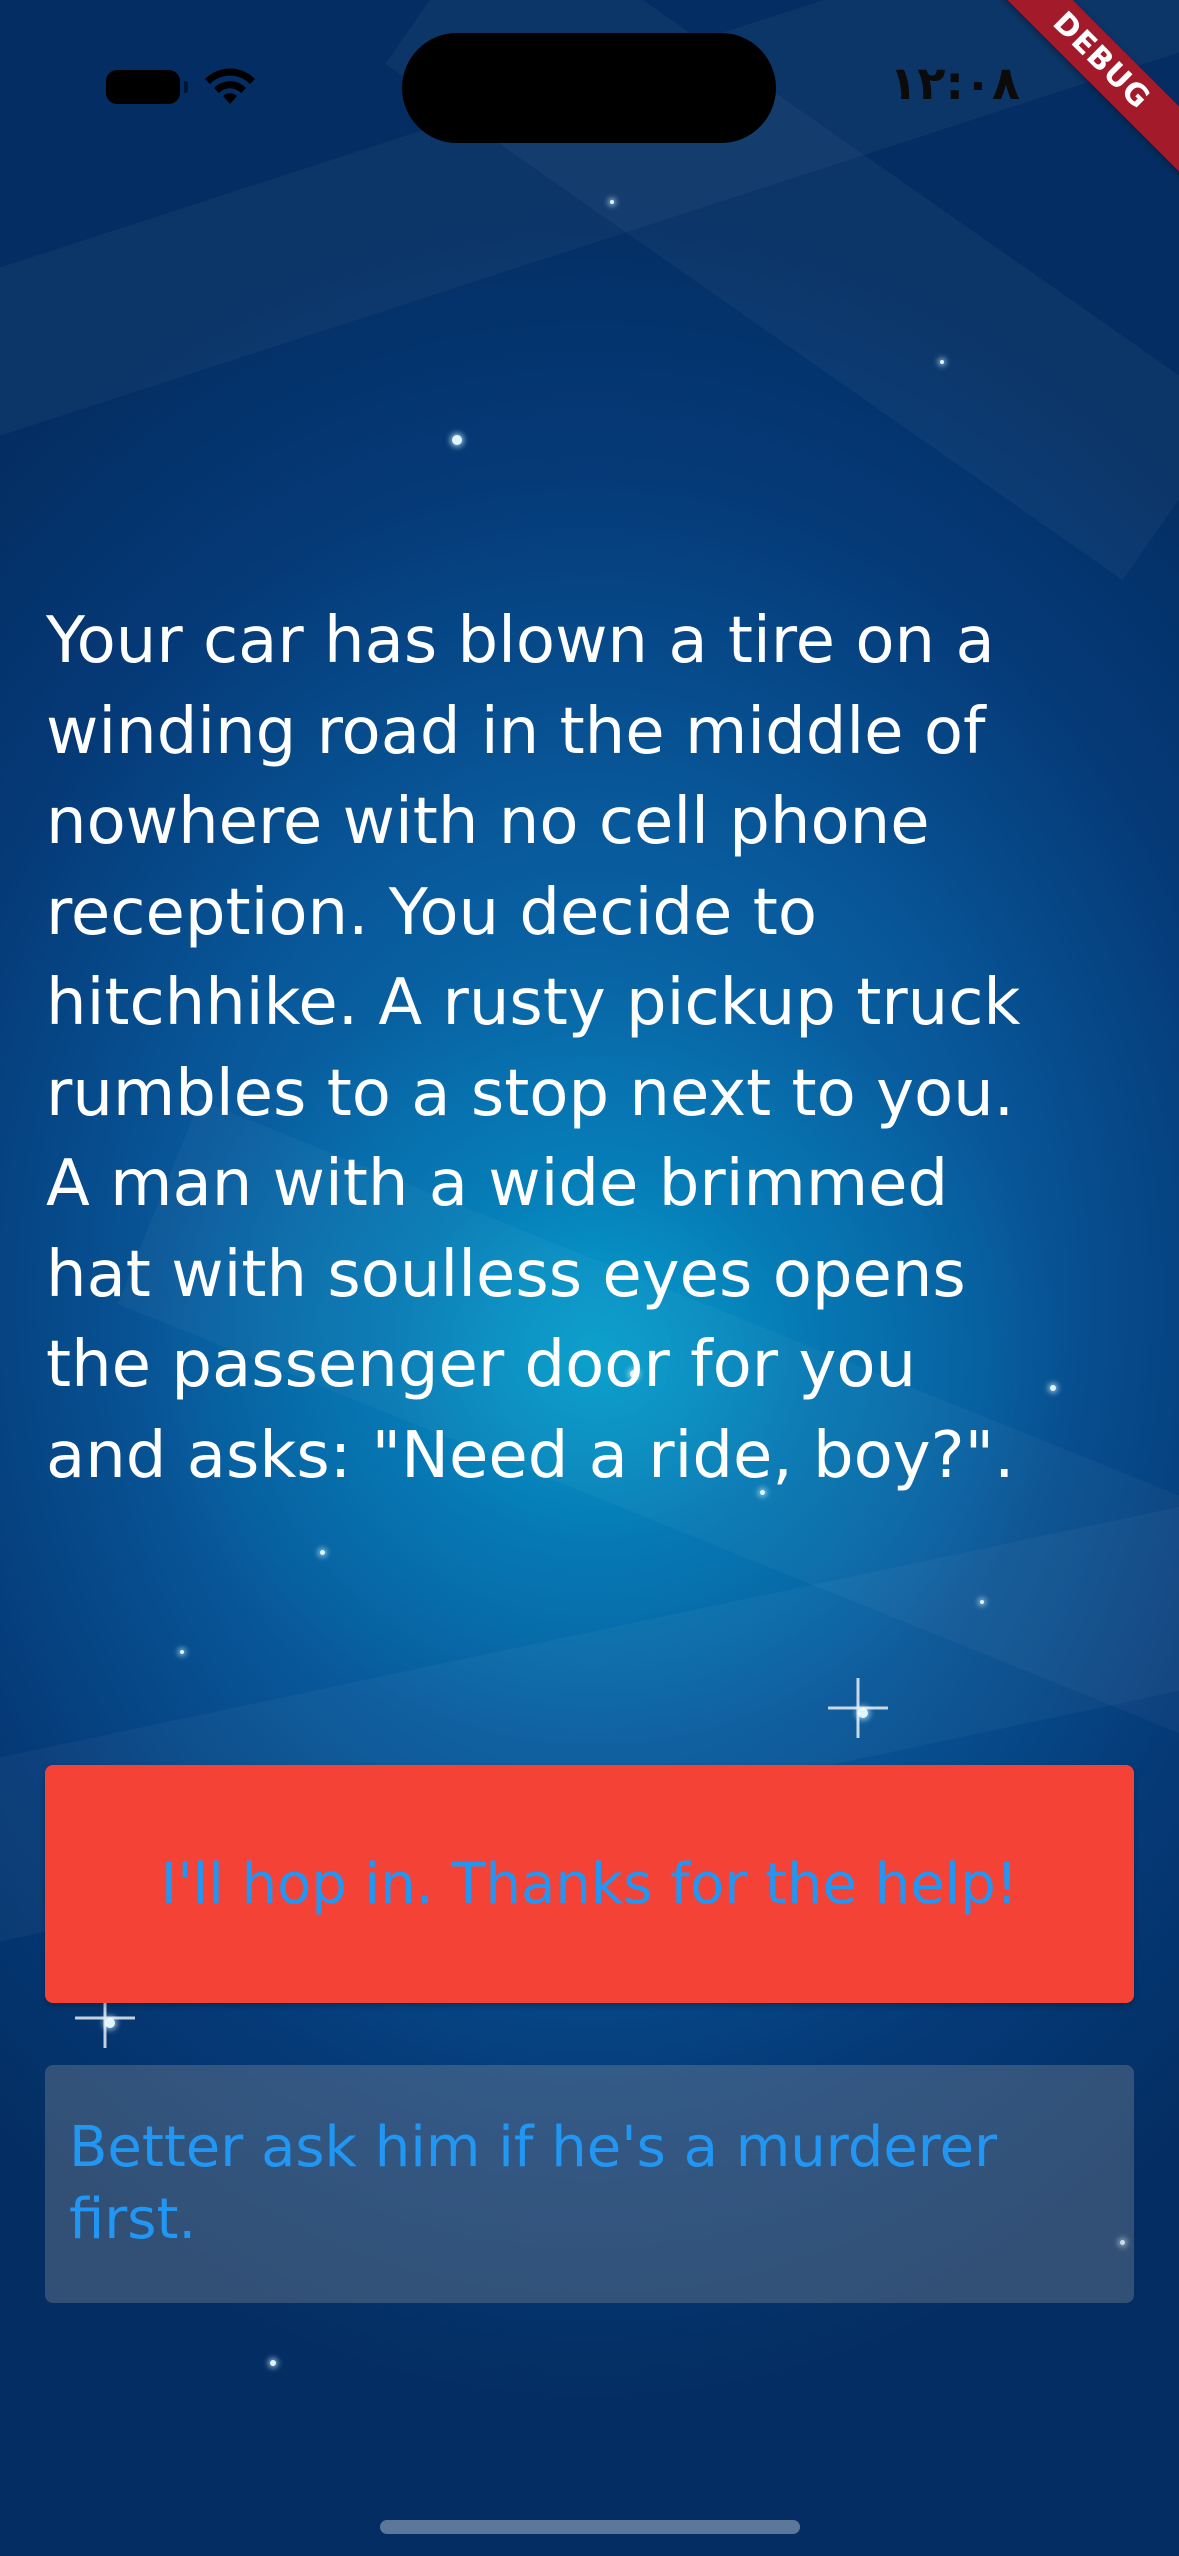 The height and width of the screenshot is (2556, 1179). What do you see at coordinates (589, 88) in the screenshot?
I see `dynamic-island` at bounding box center [589, 88].